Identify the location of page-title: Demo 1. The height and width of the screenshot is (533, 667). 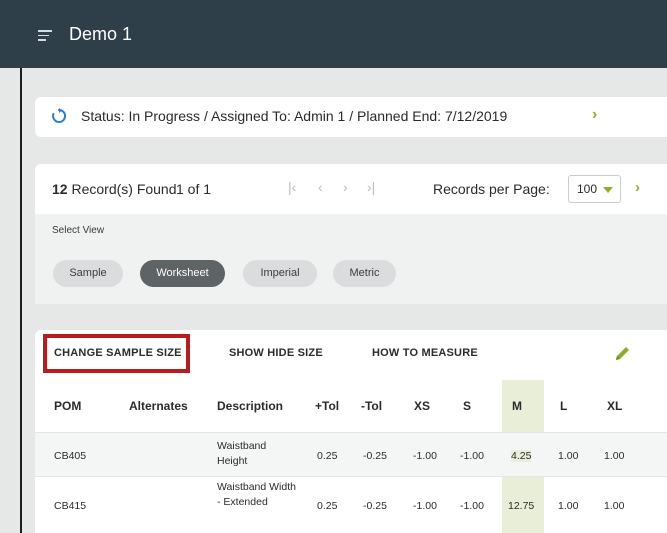
(101, 34).